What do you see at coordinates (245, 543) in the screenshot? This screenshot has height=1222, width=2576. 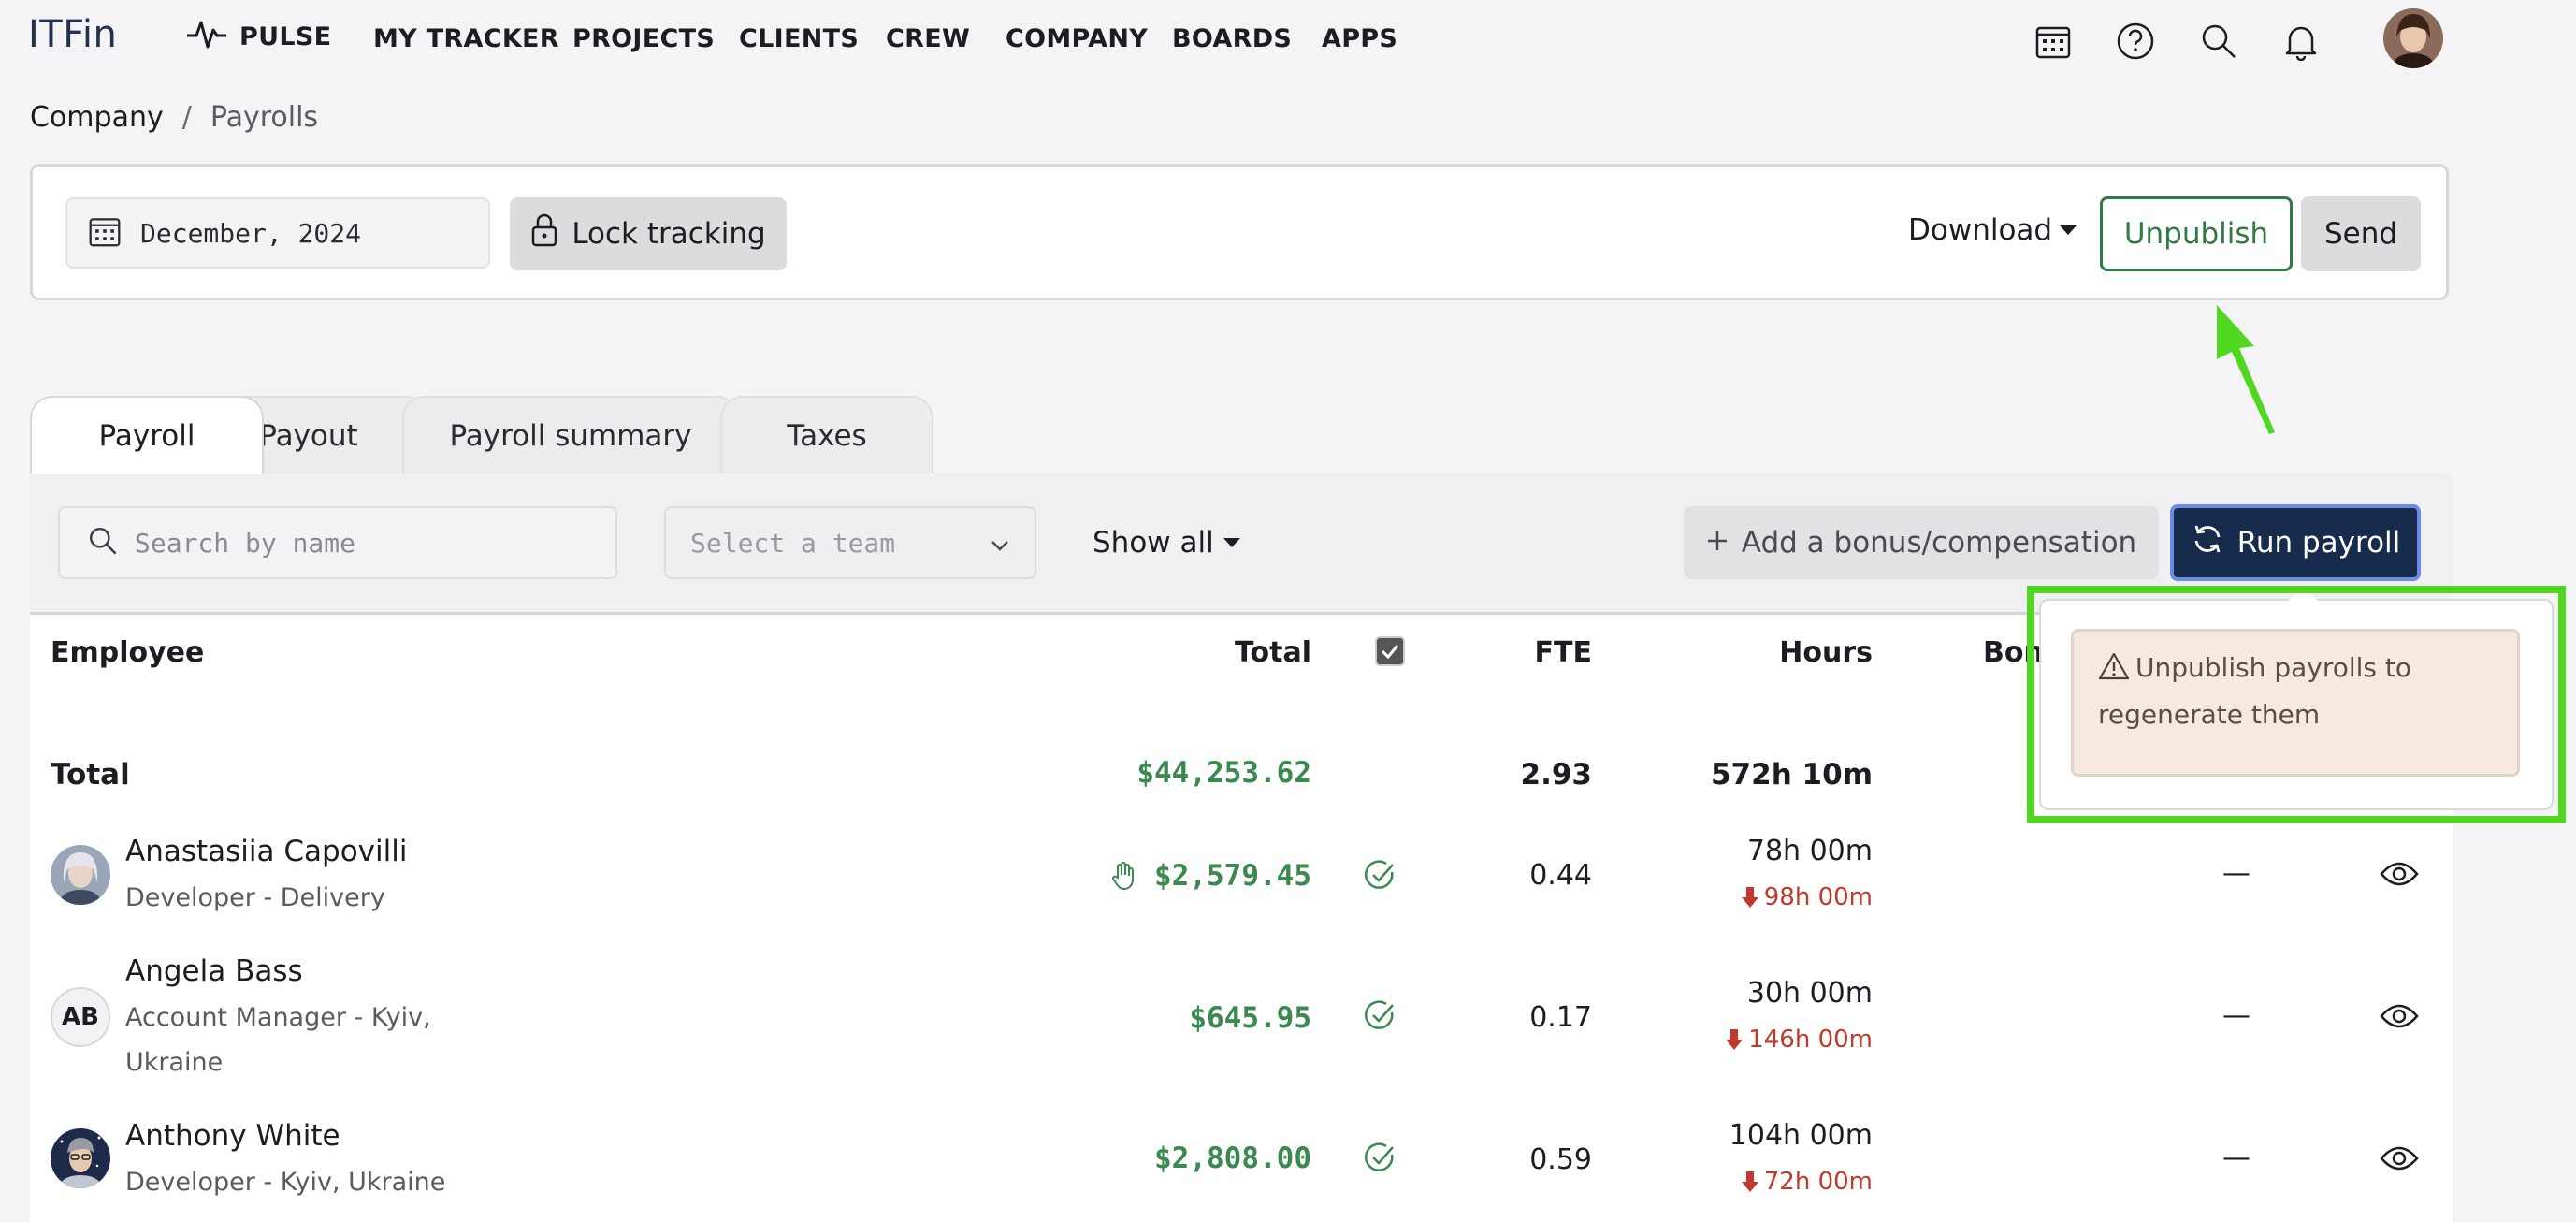 I see `search-placeholder: Search by name` at bounding box center [245, 543].